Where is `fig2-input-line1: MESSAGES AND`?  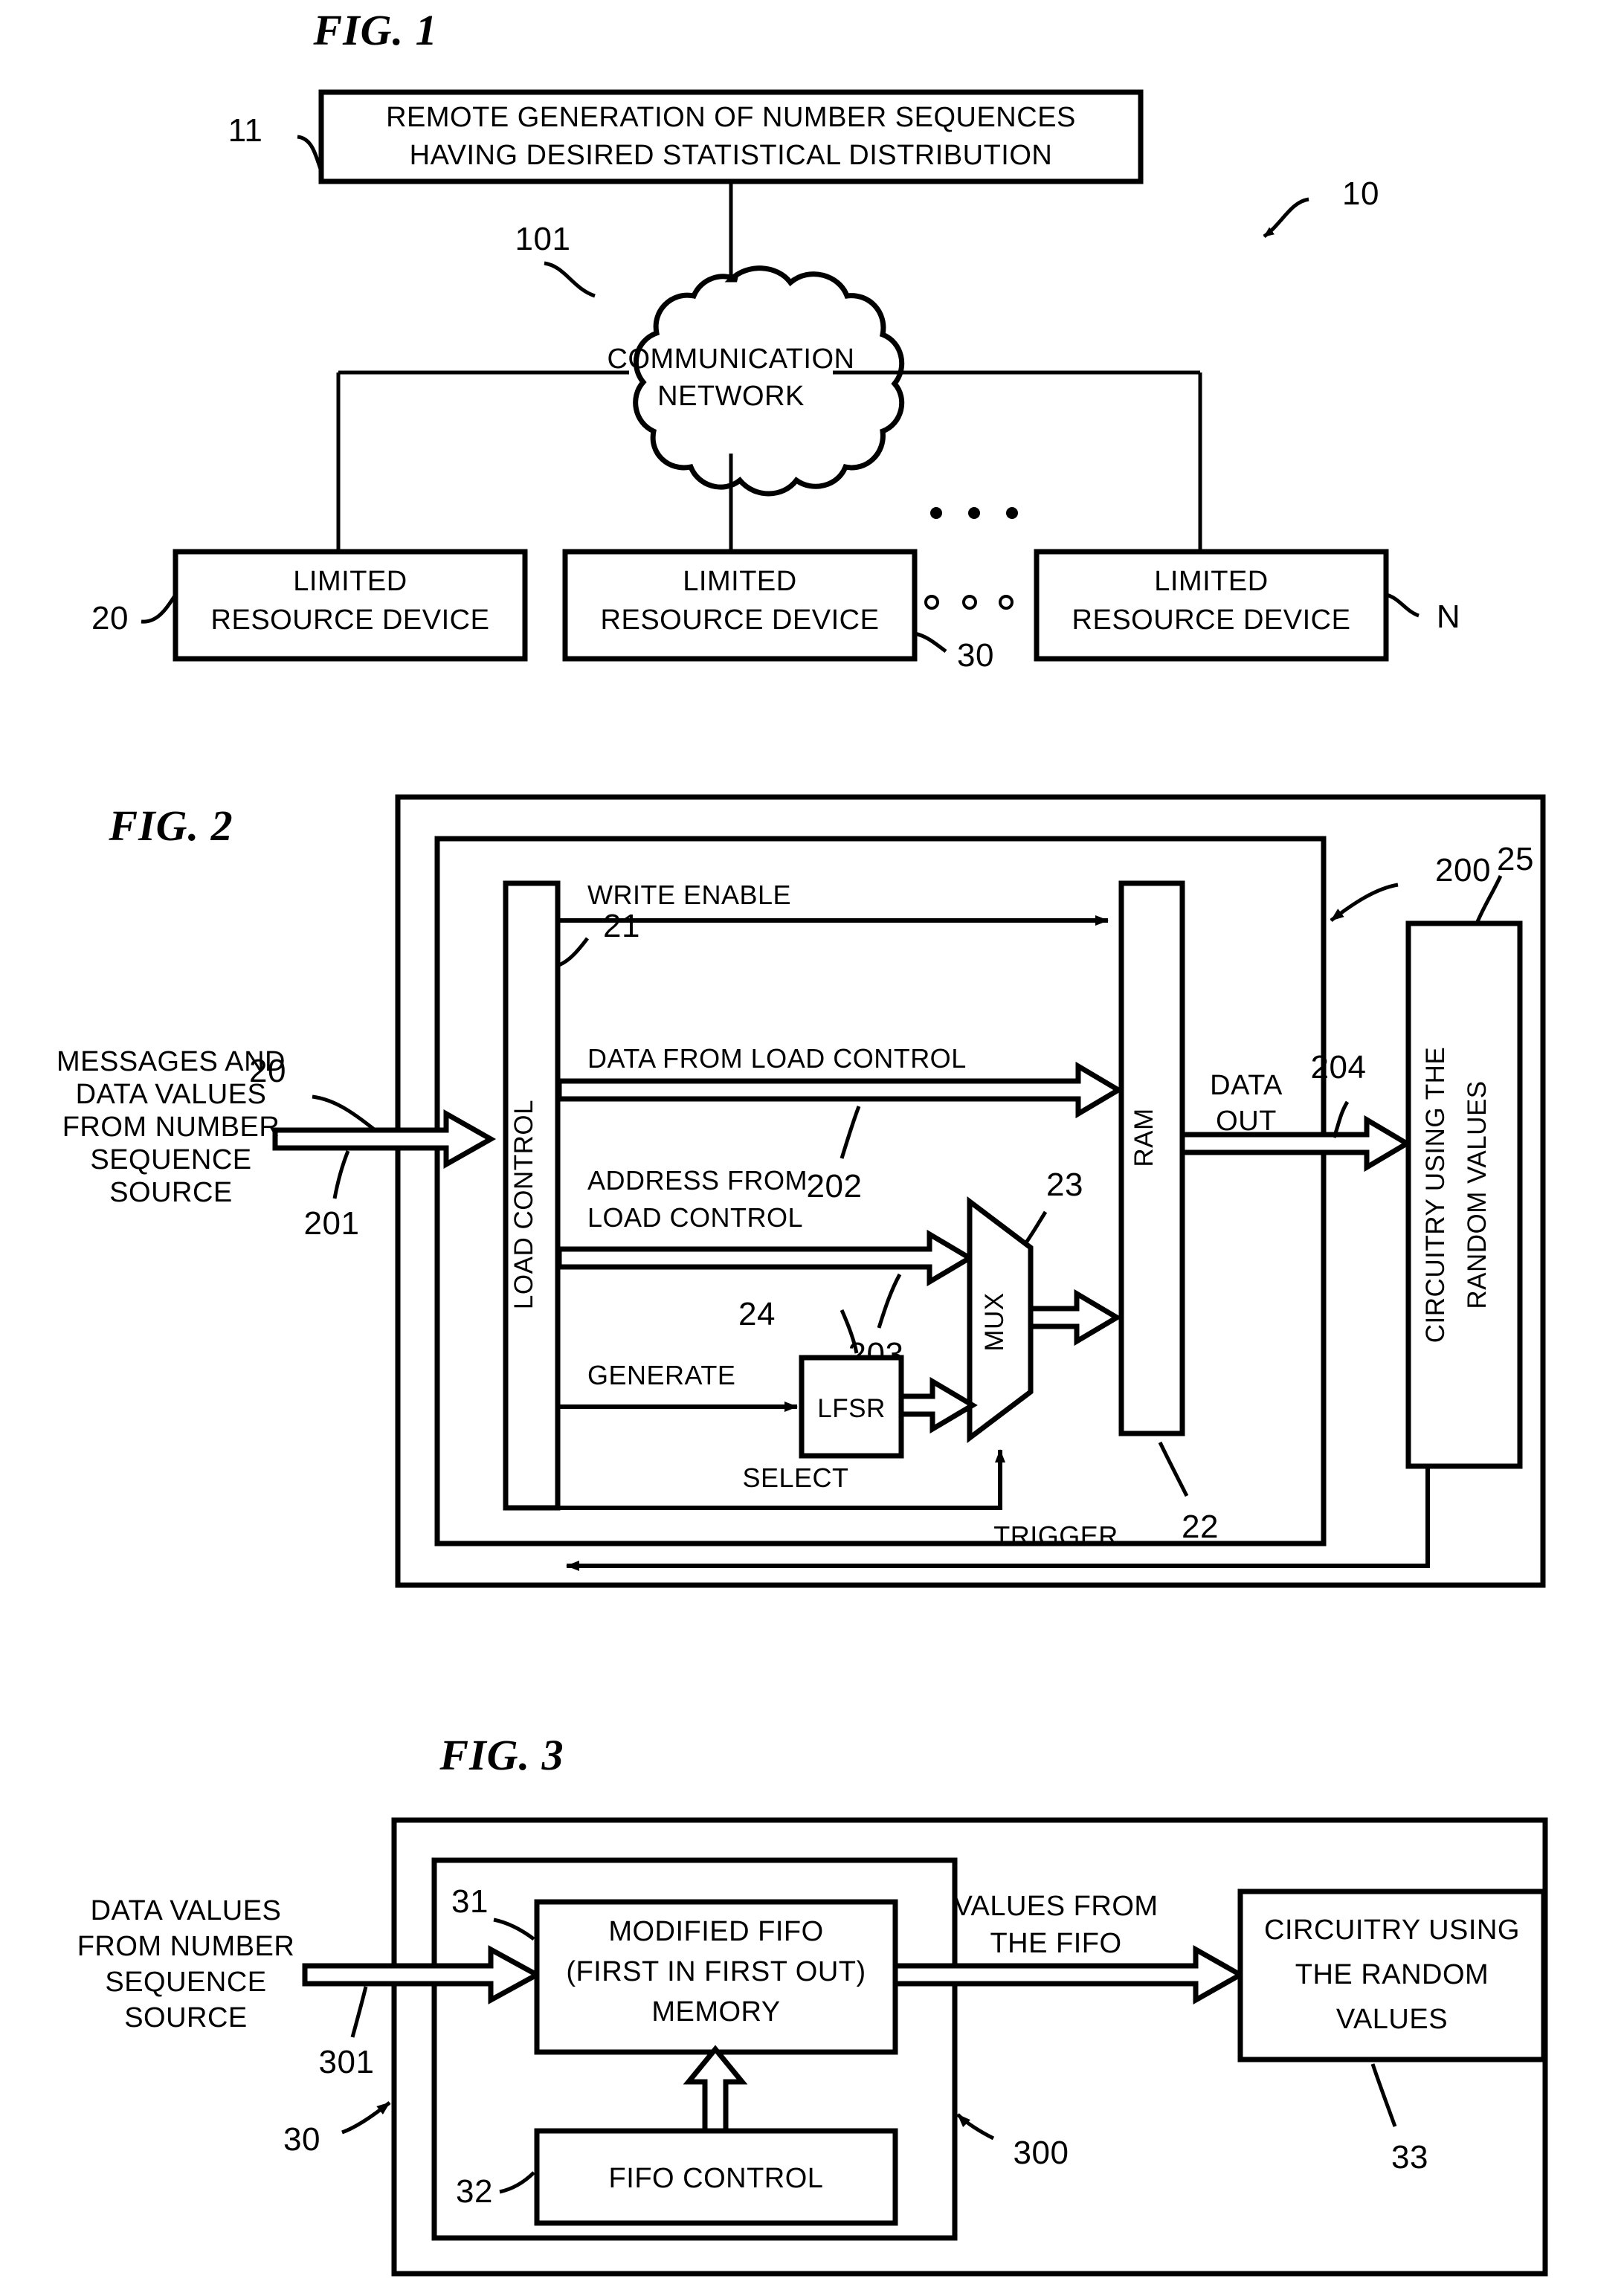
fig2-input-line1: MESSAGES AND is located at coordinates (171, 1061).